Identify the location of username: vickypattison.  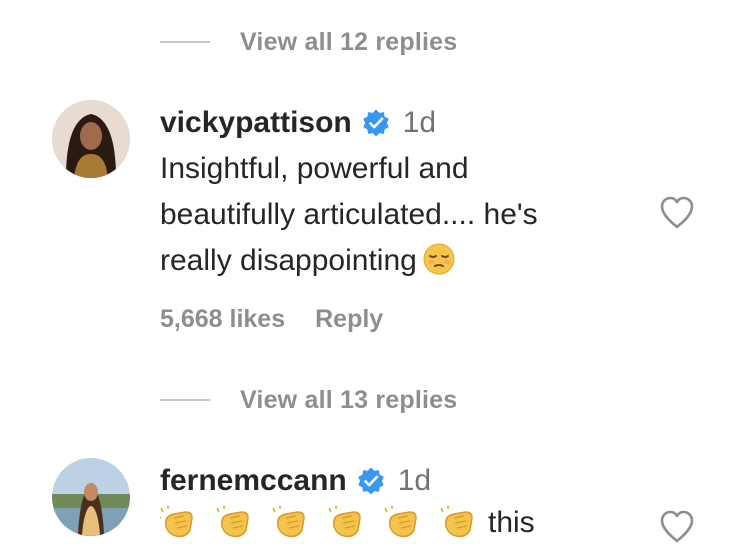
(256, 123).